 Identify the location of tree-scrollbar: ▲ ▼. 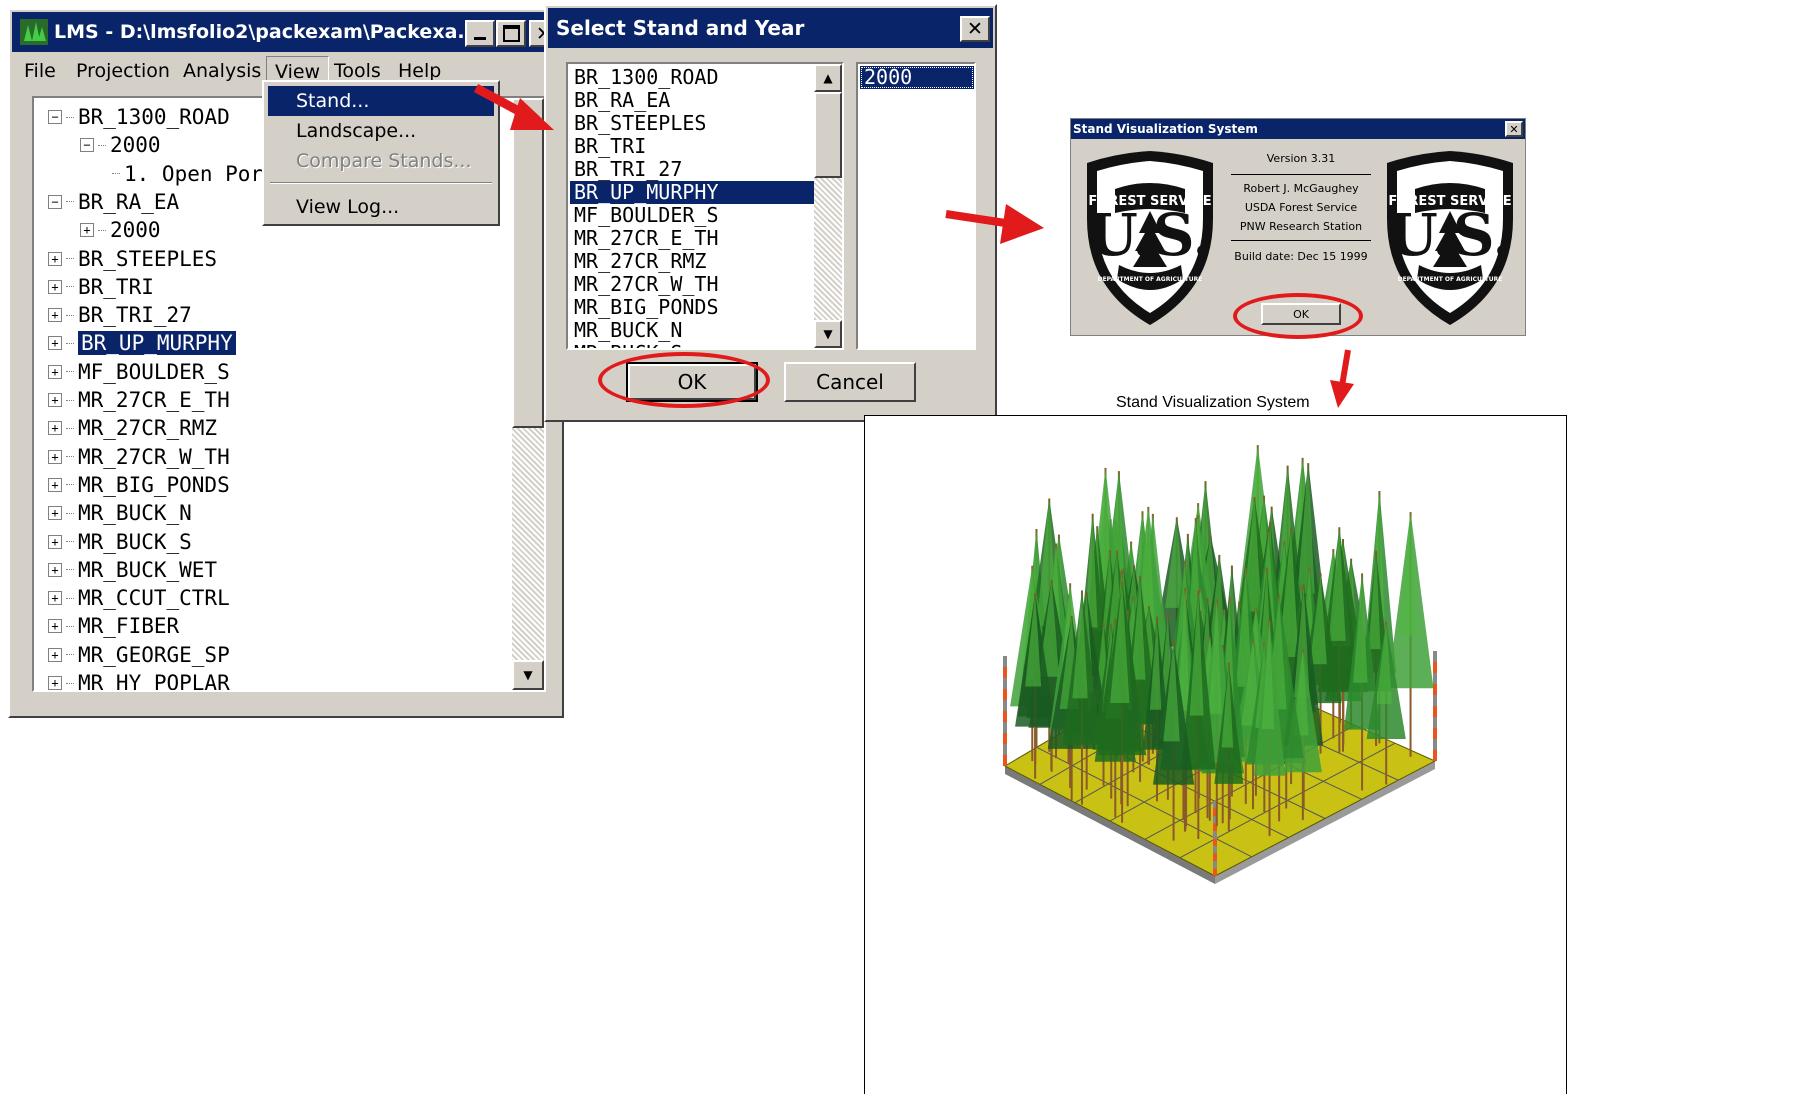
(528, 394).